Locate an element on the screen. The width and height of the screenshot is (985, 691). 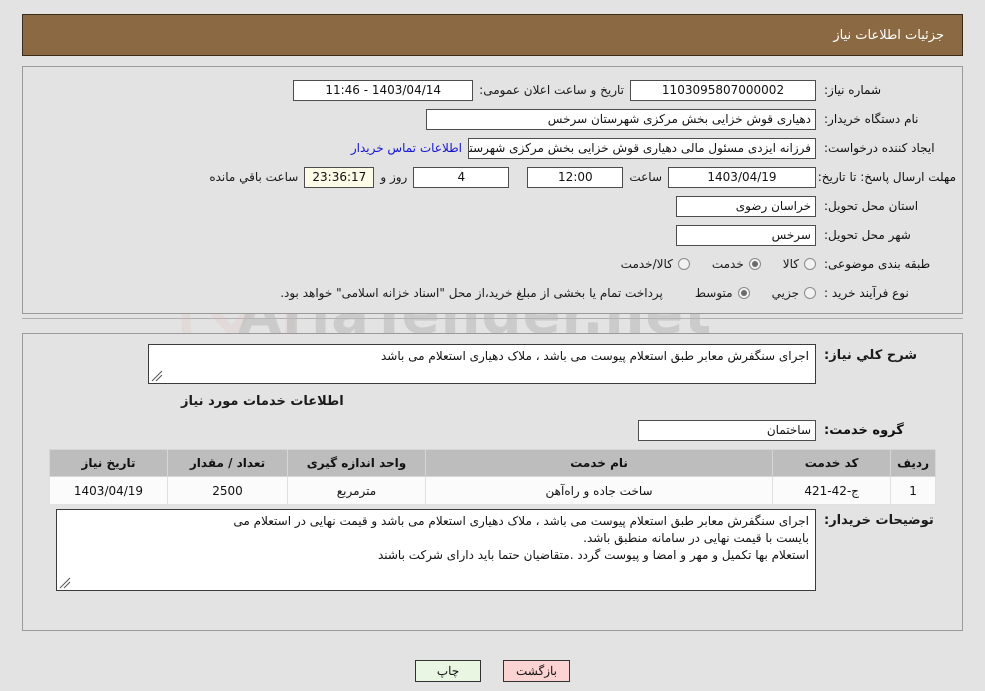
cell-need-date: 1403/04/19 is located at coordinates (108, 490).